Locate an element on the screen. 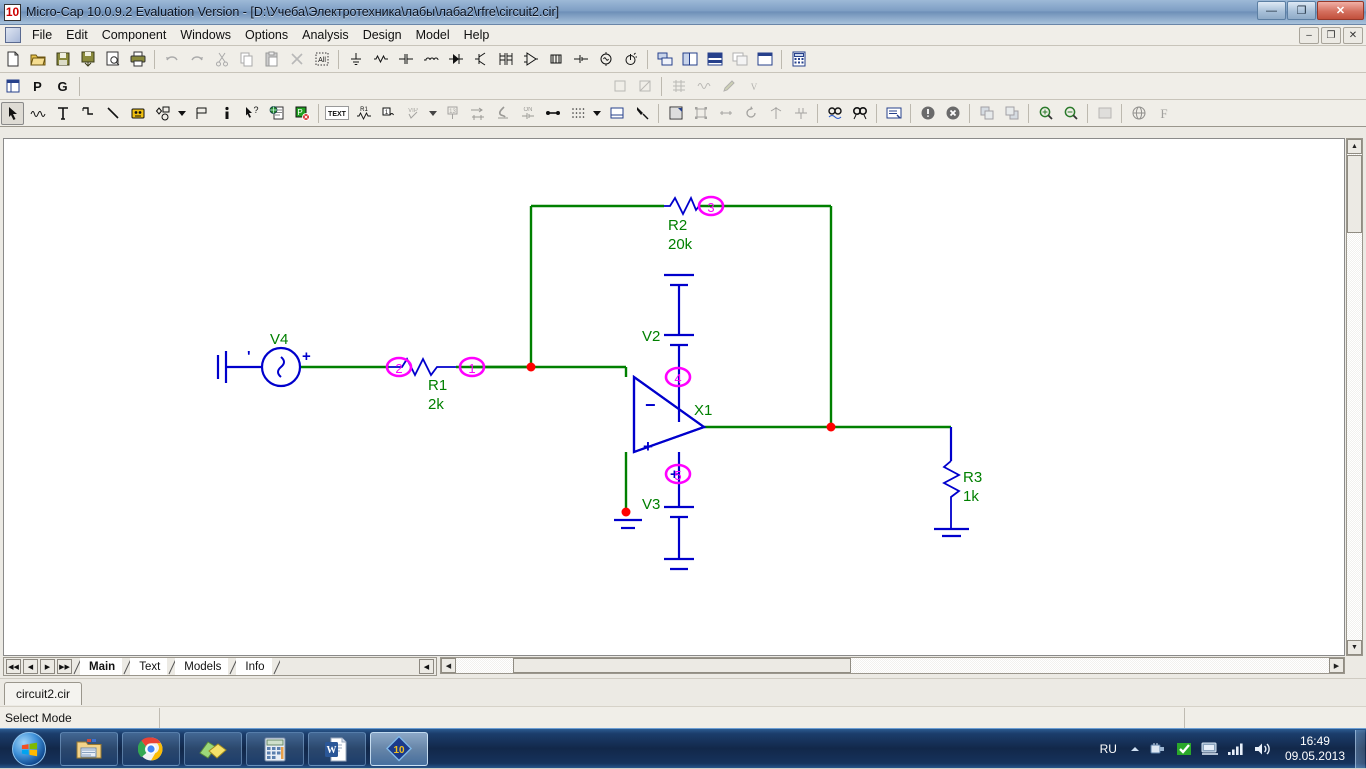 The image size is (1366, 769). warning-icon is located at coordinates (927, 113).